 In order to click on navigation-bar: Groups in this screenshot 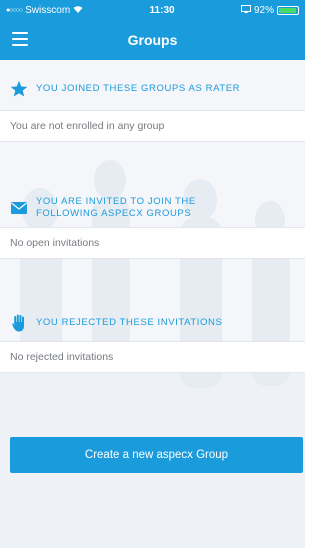, I will do `click(152, 40)`.